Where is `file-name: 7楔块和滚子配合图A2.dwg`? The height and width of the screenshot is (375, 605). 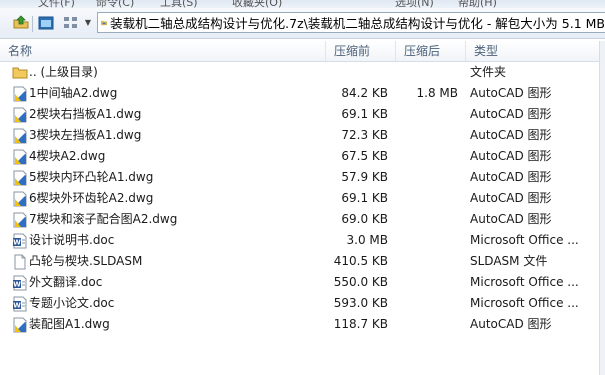
file-name: 7楔块和滚子配合图A2.dwg is located at coordinates (103, 219).